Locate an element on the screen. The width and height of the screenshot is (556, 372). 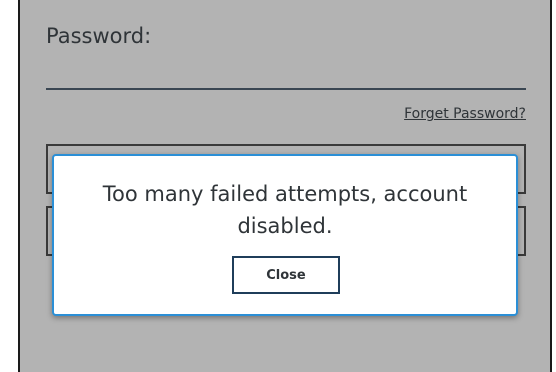
password-input-underline is located at coordinates (286, 89).